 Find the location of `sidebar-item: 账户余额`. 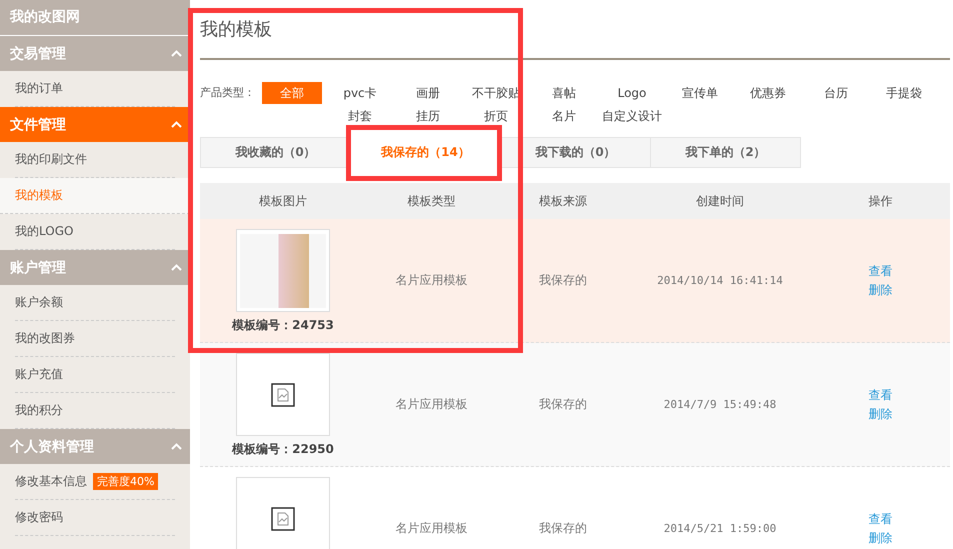

sidebar-item: 账户余额 is located at coordinates (39, 302).